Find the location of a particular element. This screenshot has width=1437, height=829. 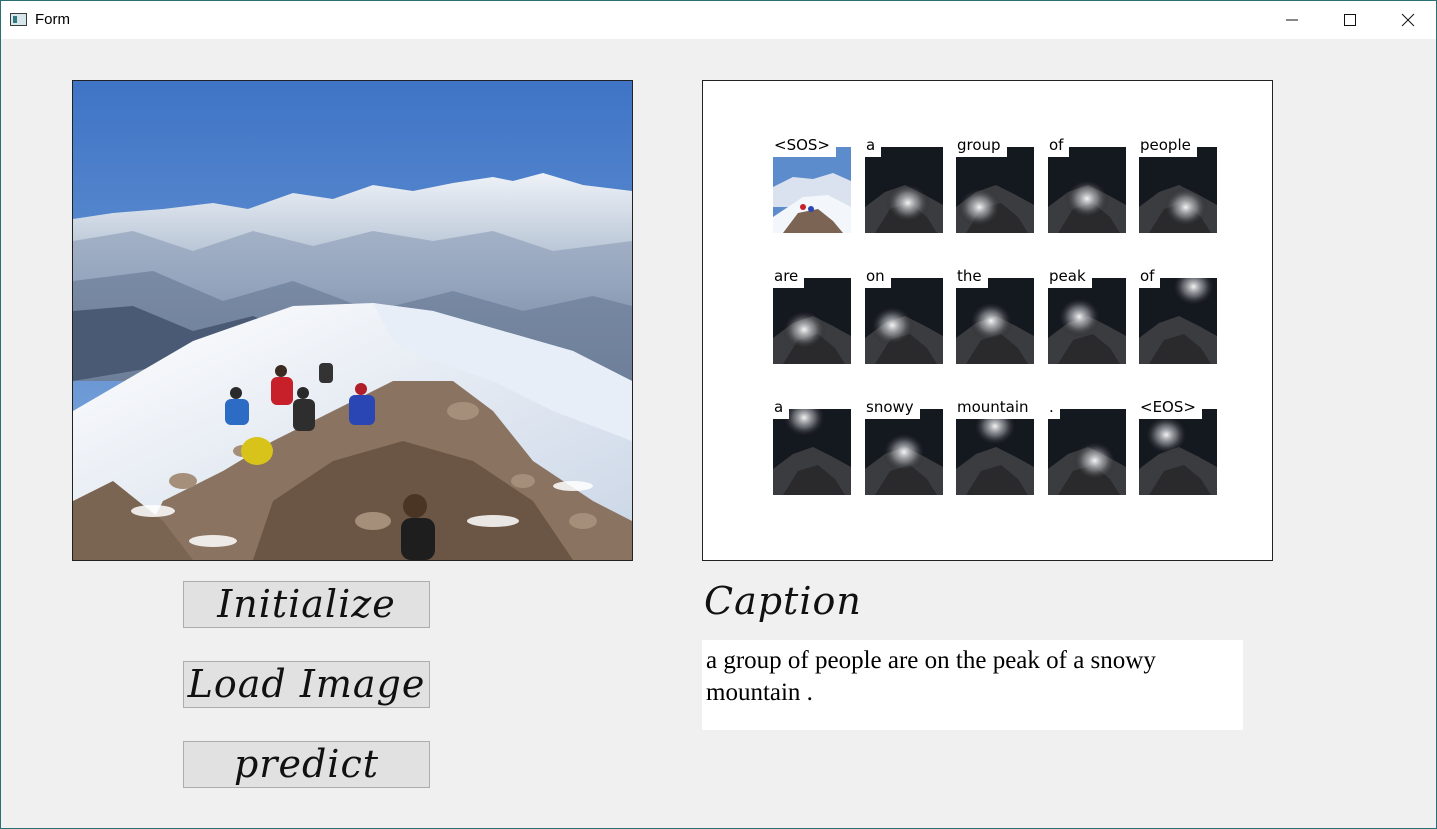

attention-word: mountain is located at coordinates (995, 408).